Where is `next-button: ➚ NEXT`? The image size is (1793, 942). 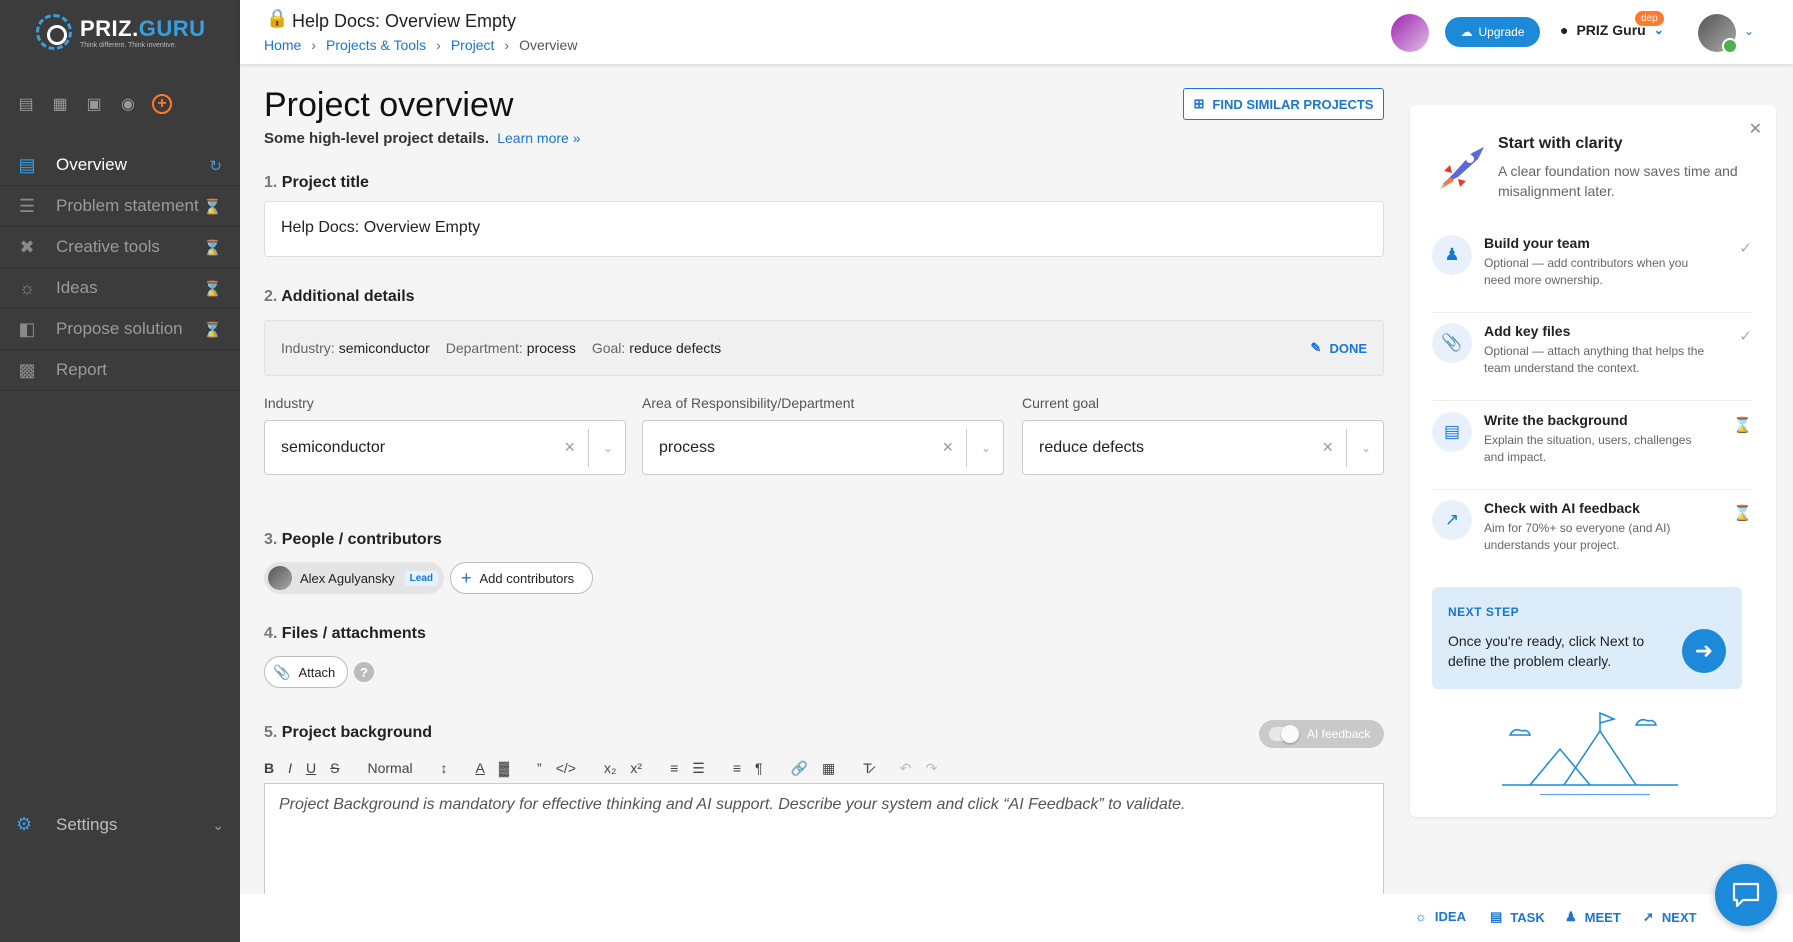 next-button: ➚ NEXT is located at coordinates (1670, 917).